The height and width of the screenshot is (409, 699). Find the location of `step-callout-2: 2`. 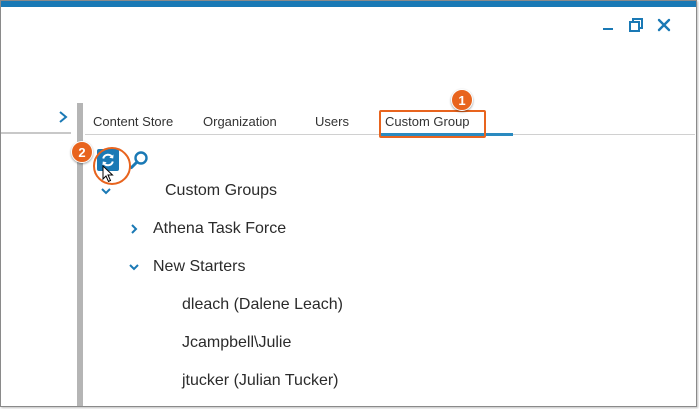

step-callout-2: 2 is located at coordinates (82, 152).